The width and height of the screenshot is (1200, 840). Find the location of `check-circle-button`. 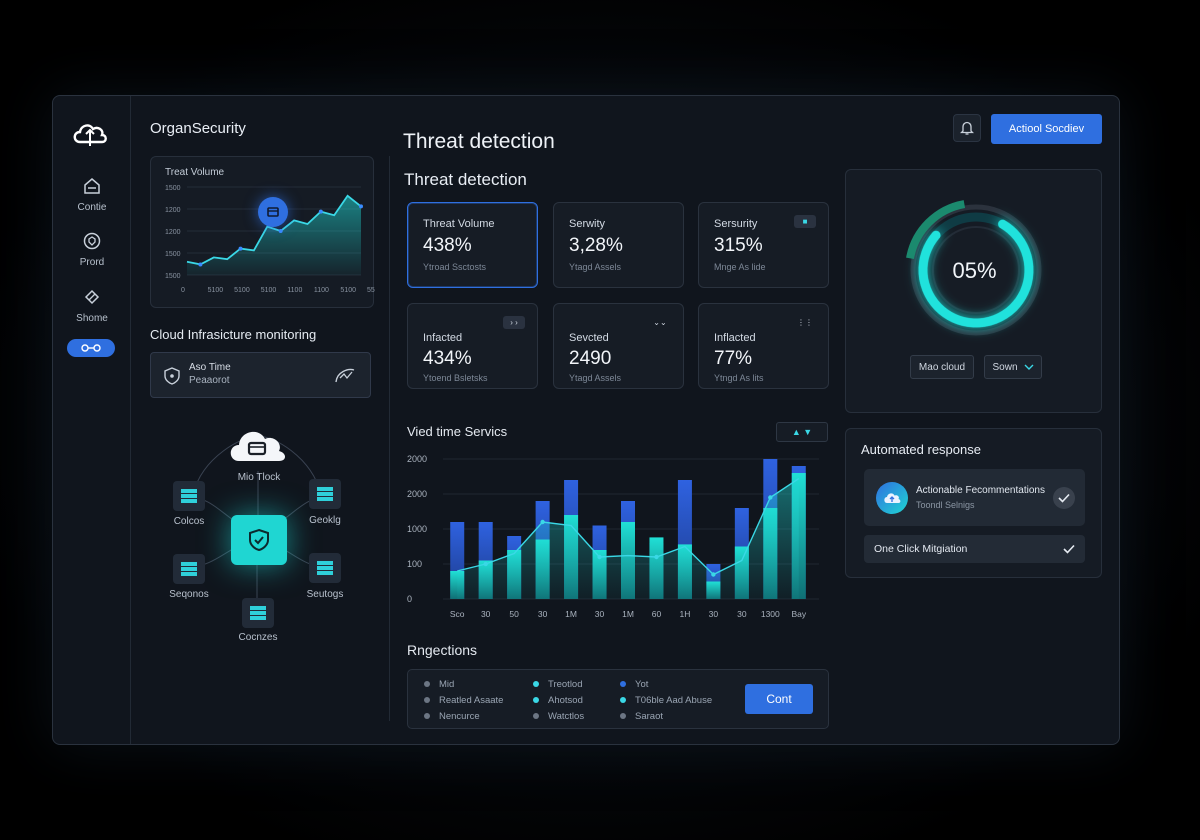

check-circle-button is located at coordinates (1064, 498).